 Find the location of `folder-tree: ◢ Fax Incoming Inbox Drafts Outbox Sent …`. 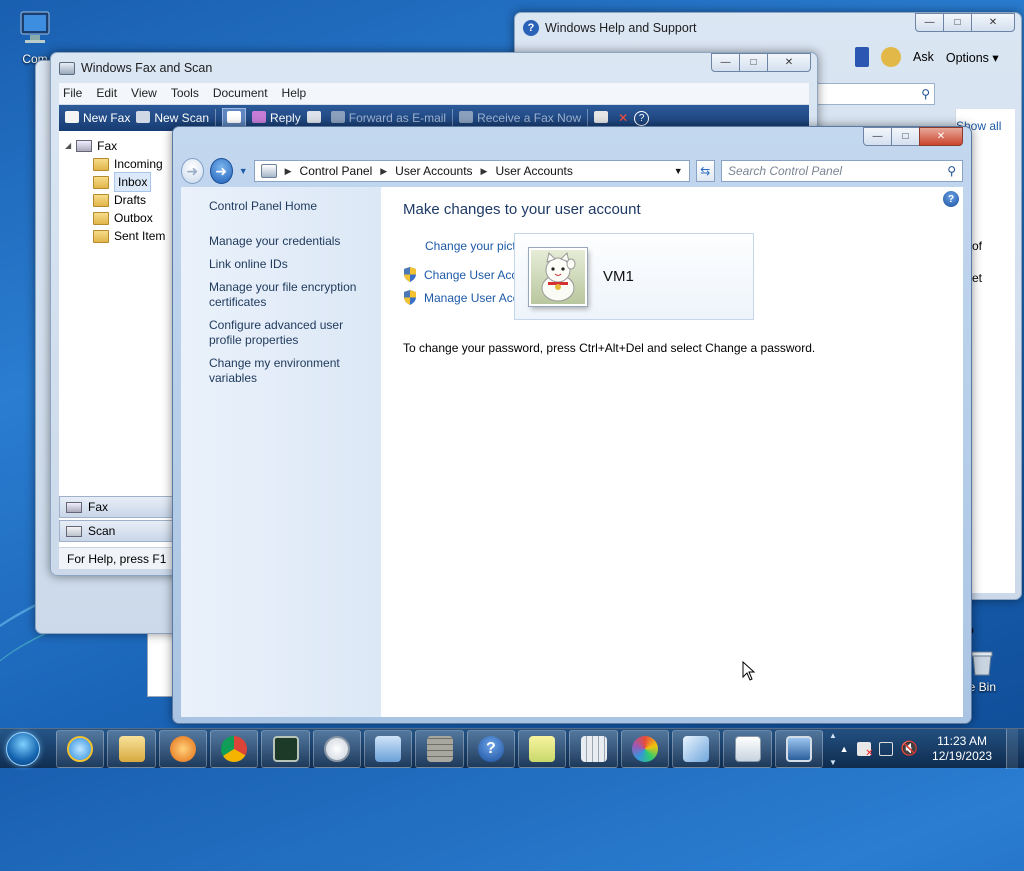

folder-tree: ◢ Fax Incoming Inbox Drafts Outbox Sent … is located at coordinates (119, 191).